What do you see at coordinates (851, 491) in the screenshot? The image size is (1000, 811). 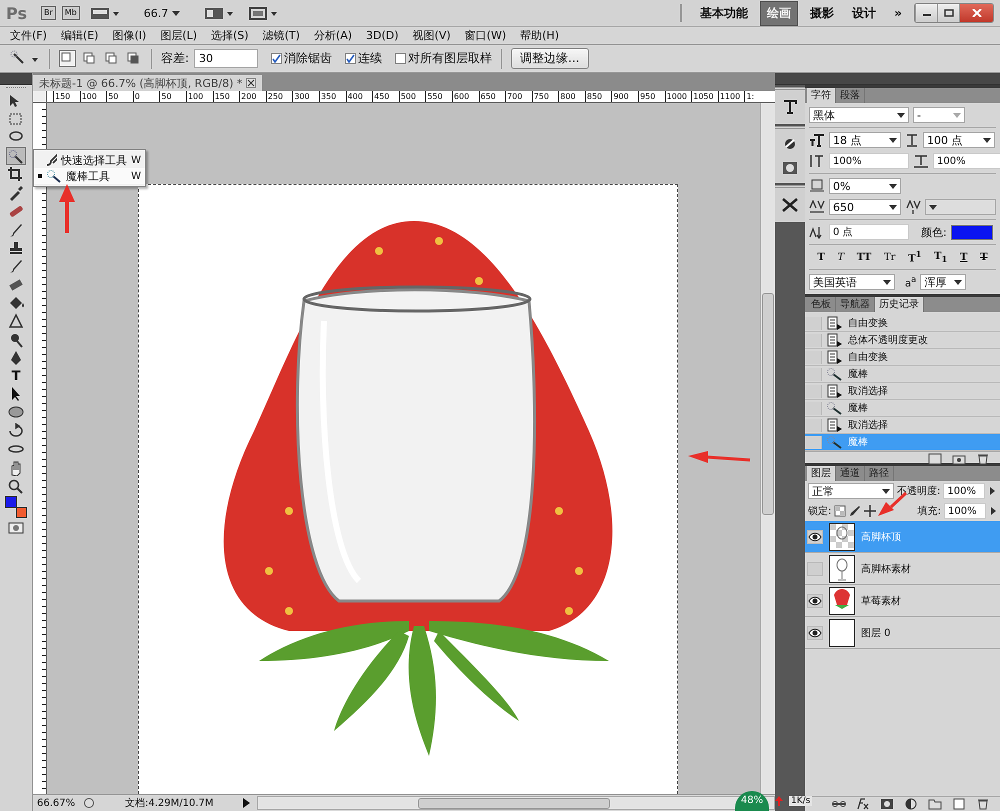 I see `blend-mode-dropdown: 正常` at bounding box center [851, 491].